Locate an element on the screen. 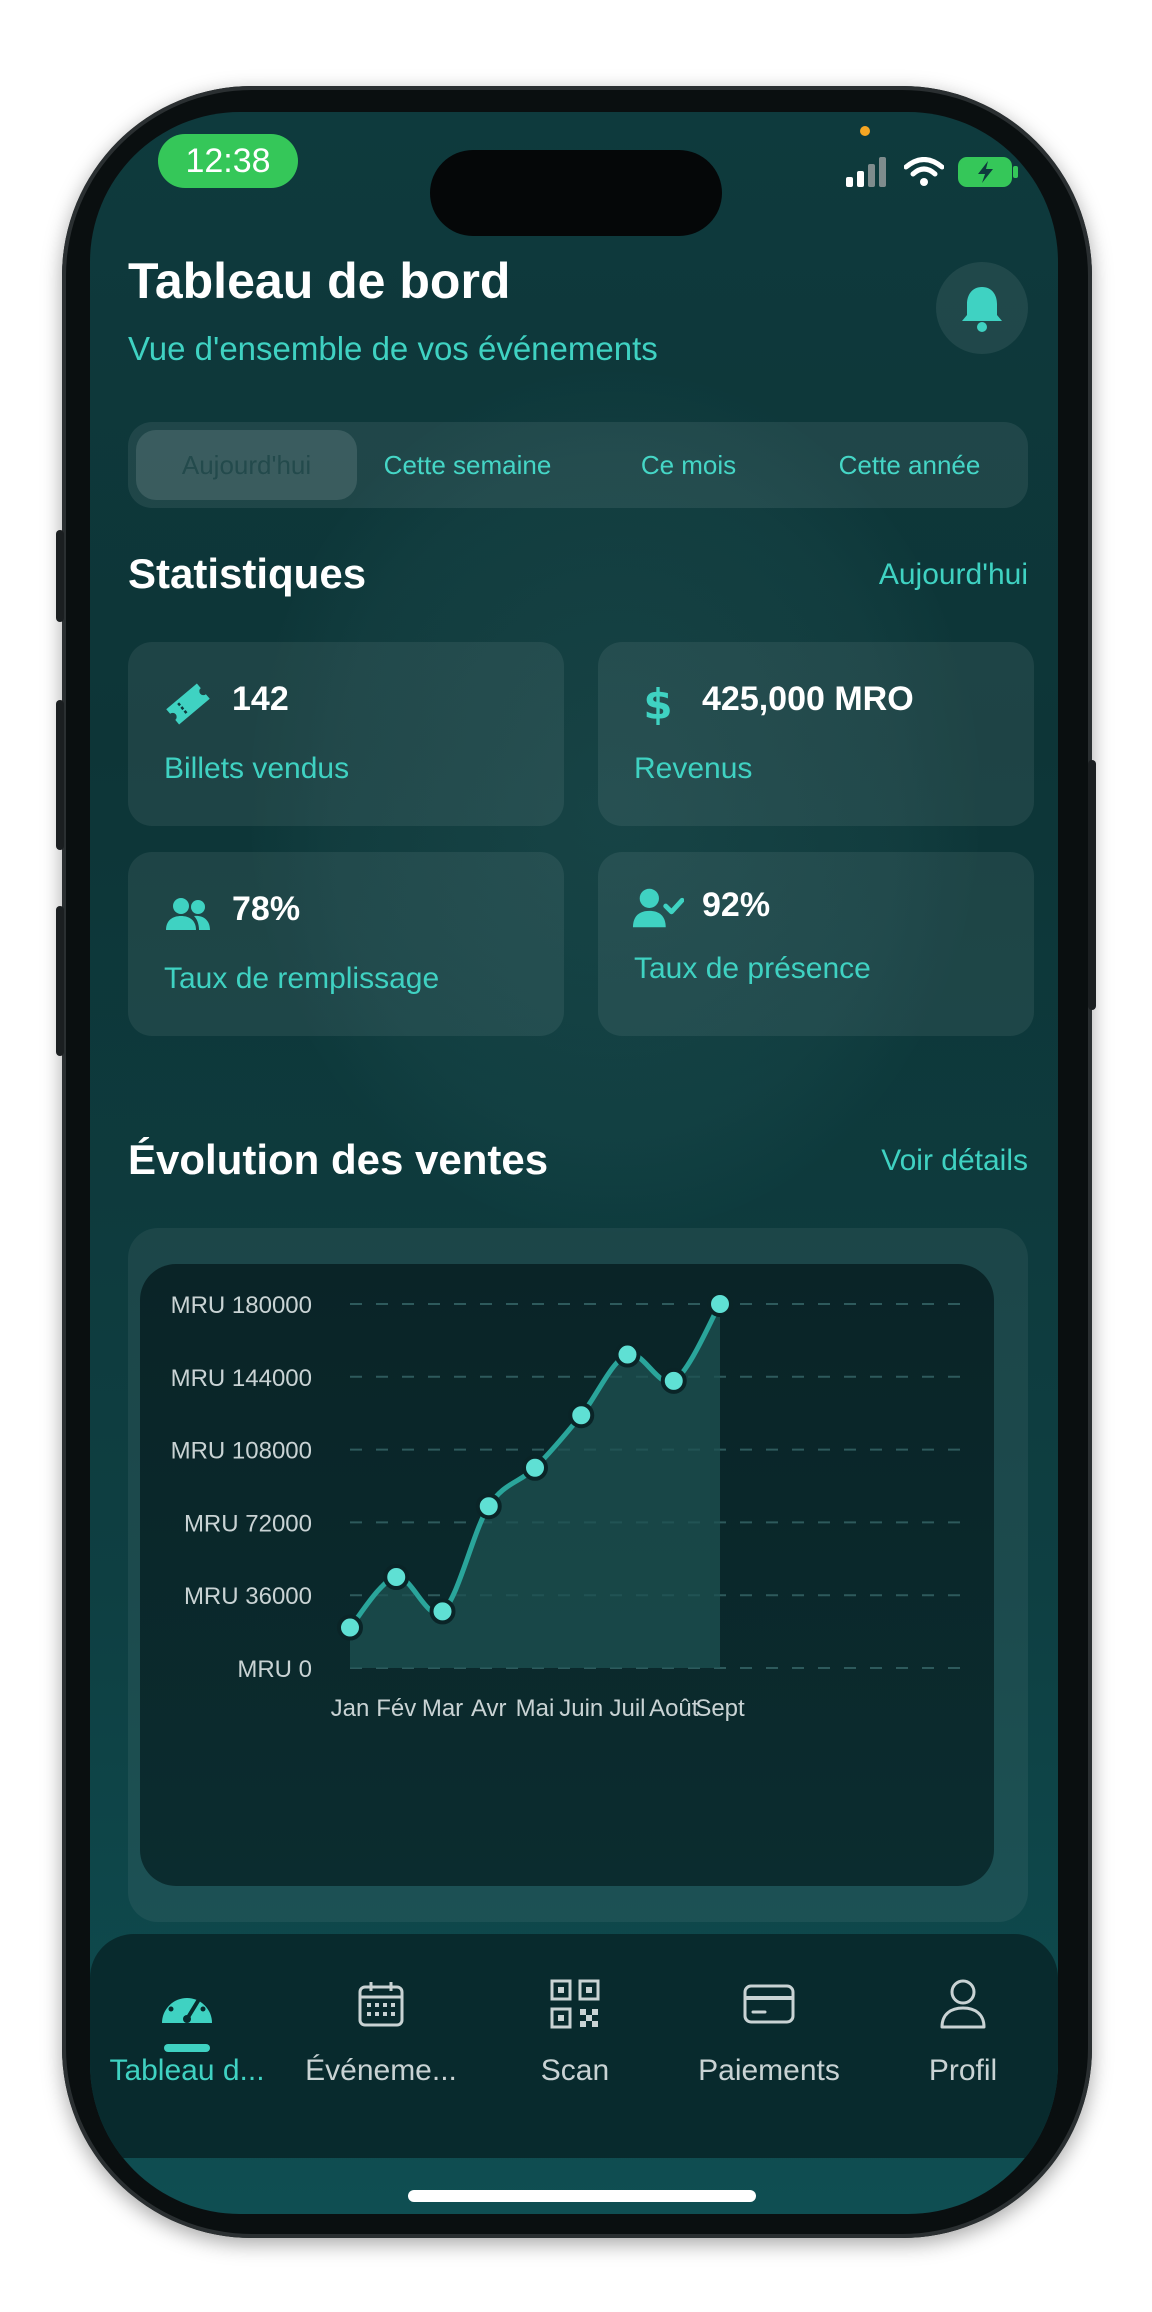 The image size is (1152, 2312). home-indicator is located at coordinates (582, 2196).